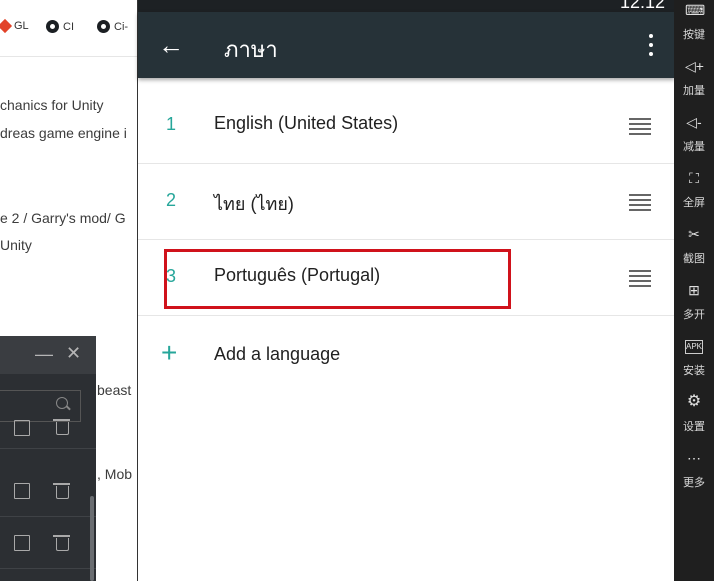  Describe the element at coordinates (694, 475) in the screenshot. I see `sidebar-item-more: ⋯ 更多` at that location.